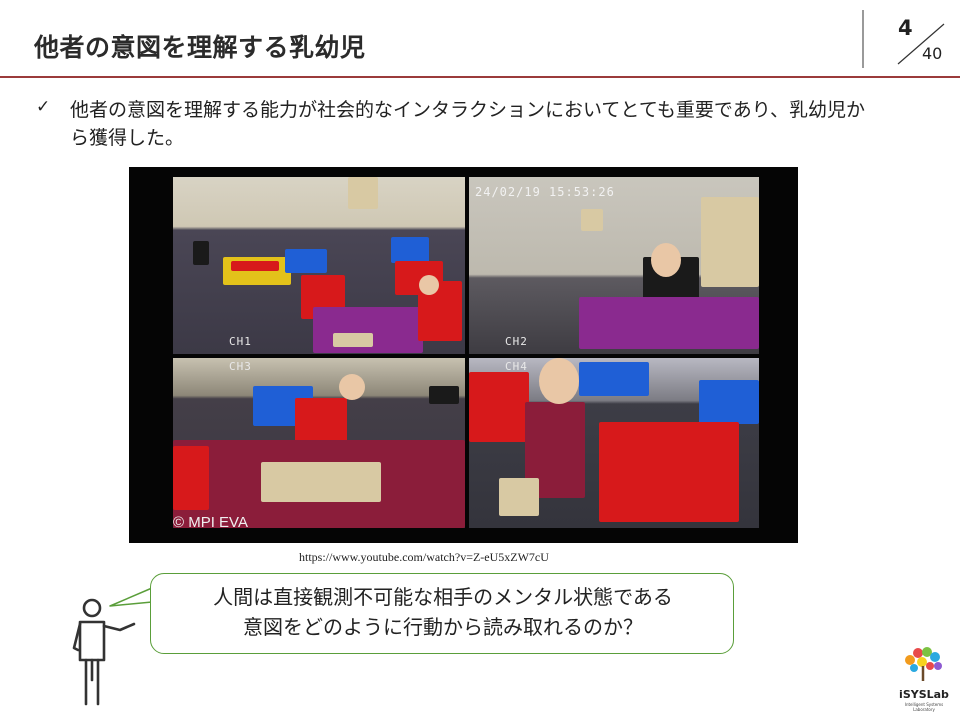 This screenshot has height=720, width=960. I want to click on speech-line-1: 人間は直接観測不可能な相手のメンタル状態である, so click(443, 597).